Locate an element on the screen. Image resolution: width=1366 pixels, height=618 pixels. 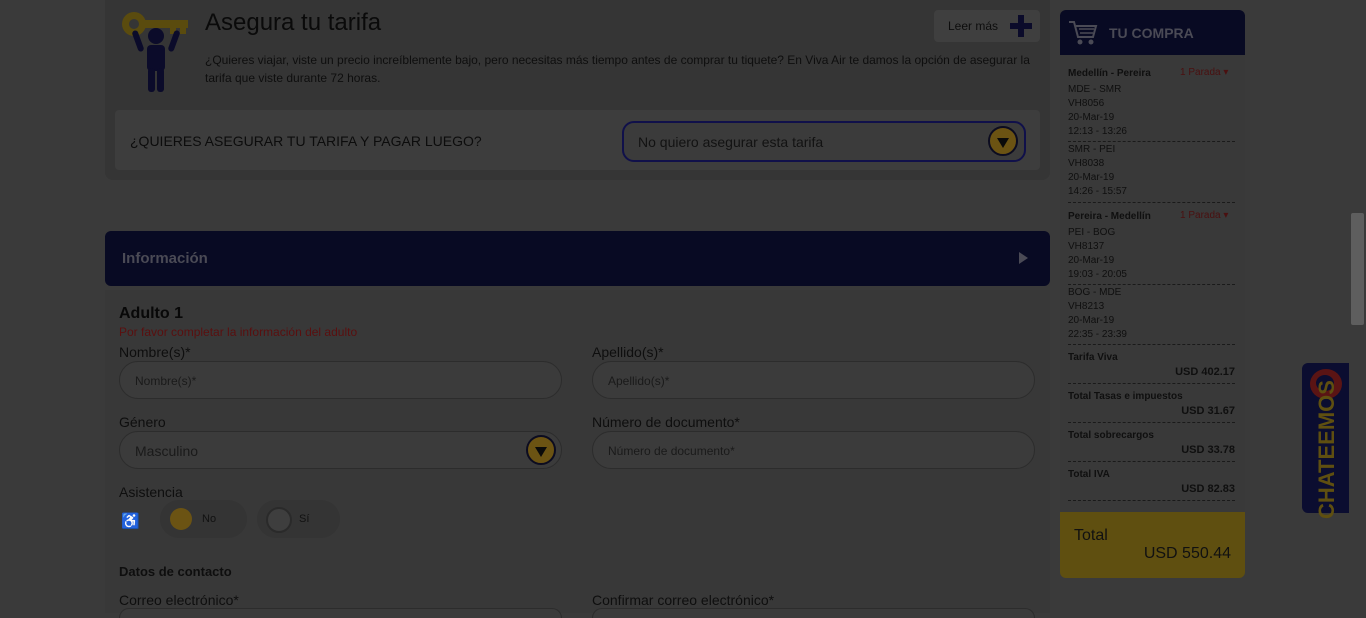
gender-value: Masculino is located at coordinates (167, 451).